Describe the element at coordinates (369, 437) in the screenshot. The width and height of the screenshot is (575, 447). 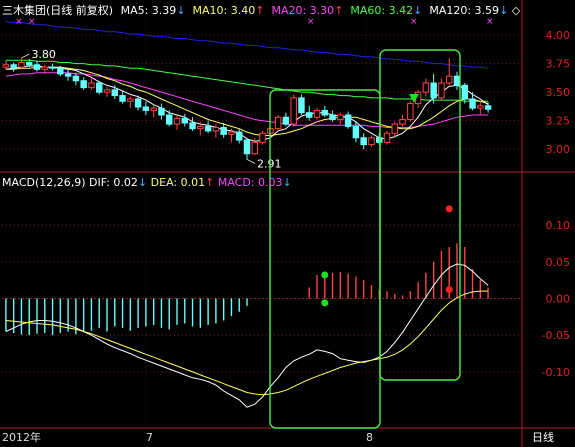
I see `month-label-8: 8` at that location.